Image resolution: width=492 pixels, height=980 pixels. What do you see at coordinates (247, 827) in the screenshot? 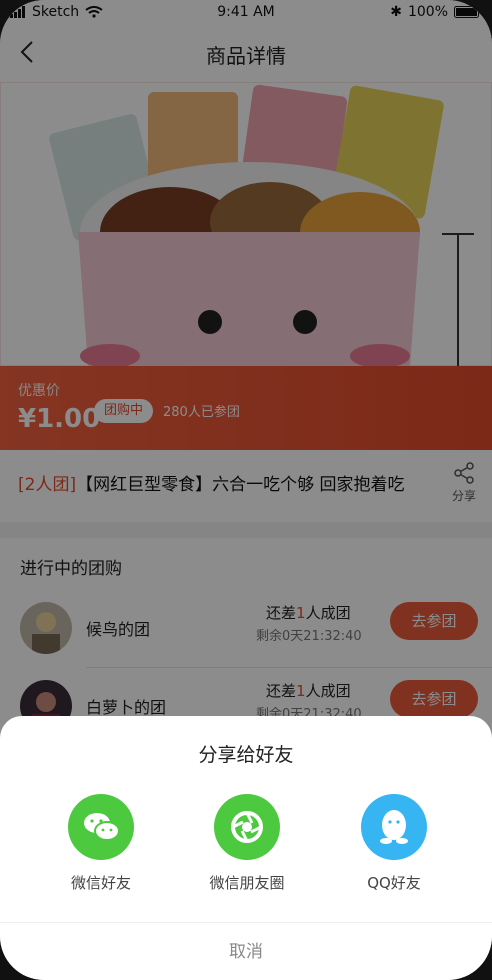
I see `moments-icon` at bounding box center [247, 827].